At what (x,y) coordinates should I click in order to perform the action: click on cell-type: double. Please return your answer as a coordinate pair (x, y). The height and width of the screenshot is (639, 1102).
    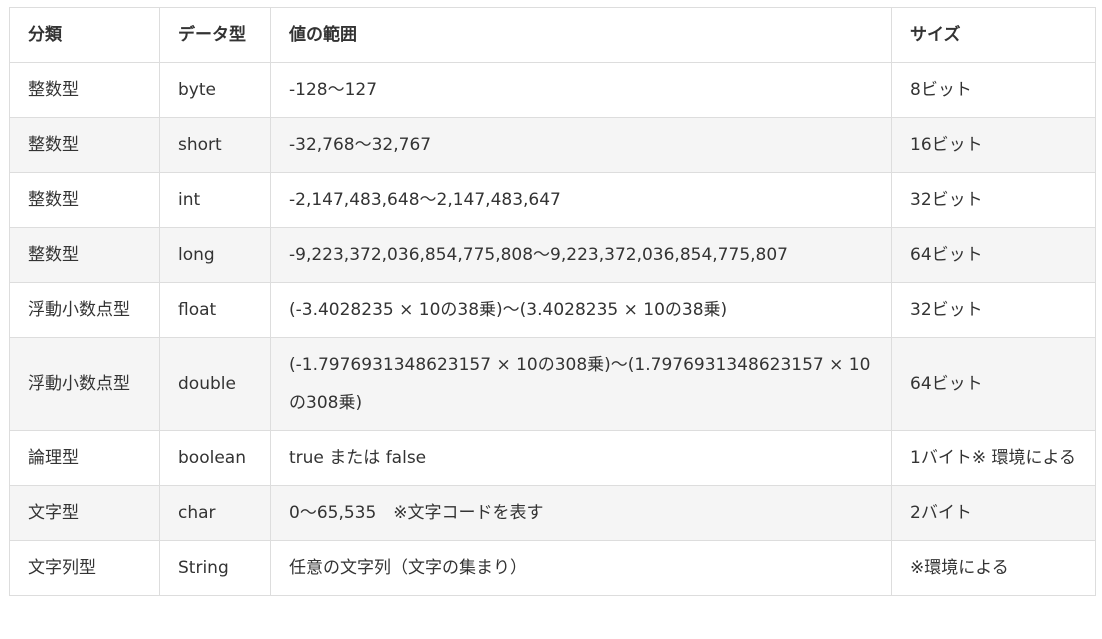
    Looking at the image, I should click on (215, 384).